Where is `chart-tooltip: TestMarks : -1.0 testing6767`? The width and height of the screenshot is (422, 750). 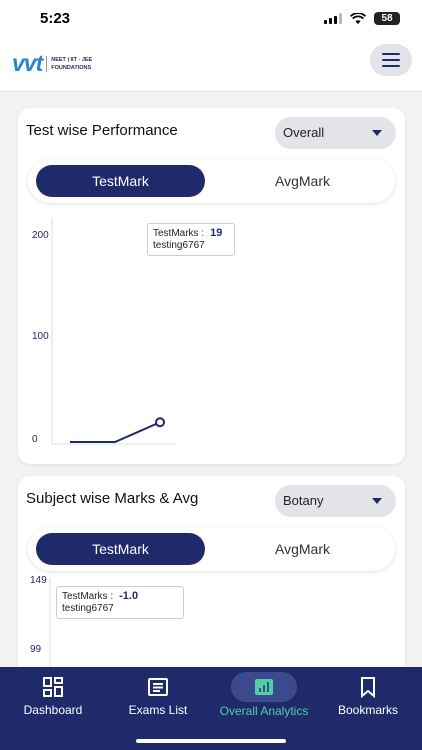
chart-tooltip: TestMarks : -1.0 testing6767 is located at coordinates (120, 602).